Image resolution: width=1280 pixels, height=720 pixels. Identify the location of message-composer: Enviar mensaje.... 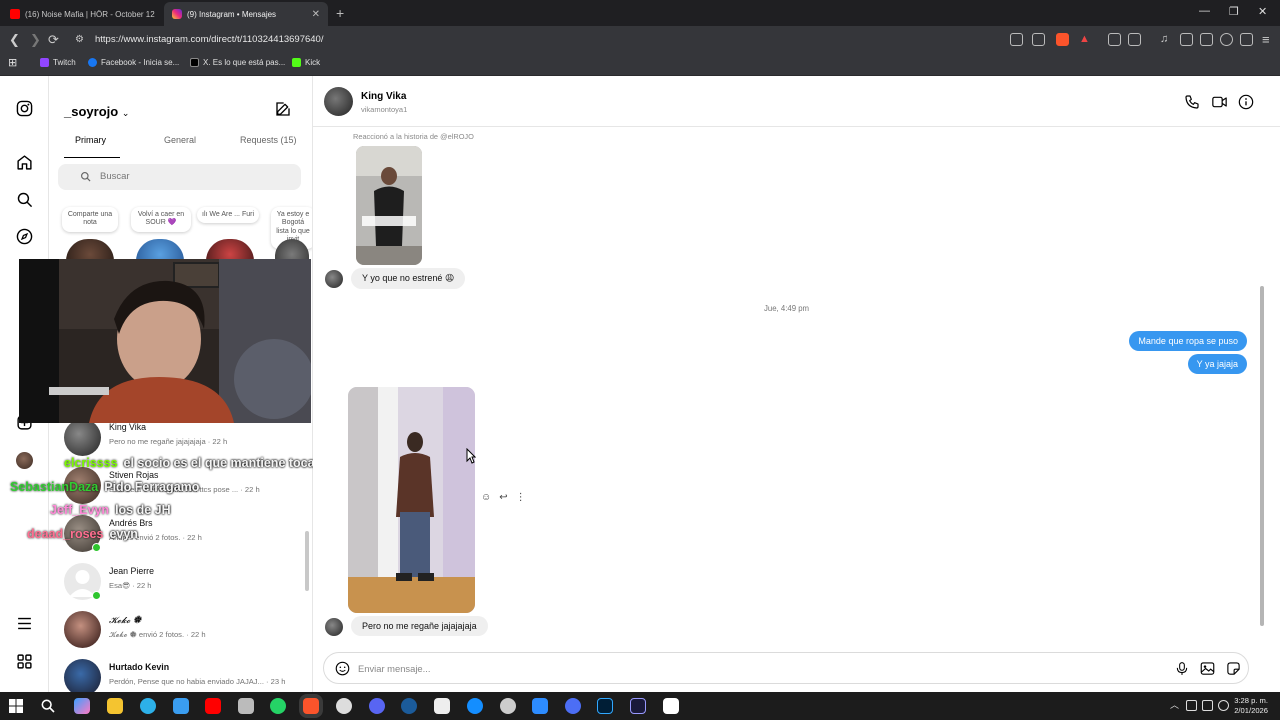
(786, 668).